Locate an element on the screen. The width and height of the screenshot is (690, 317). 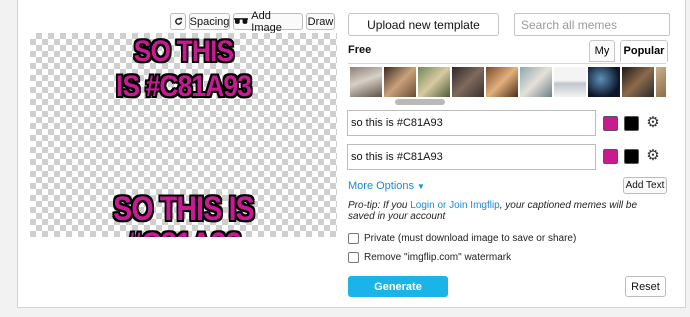
upload-template-button: Upload new template is located at coordinates (423, 24).